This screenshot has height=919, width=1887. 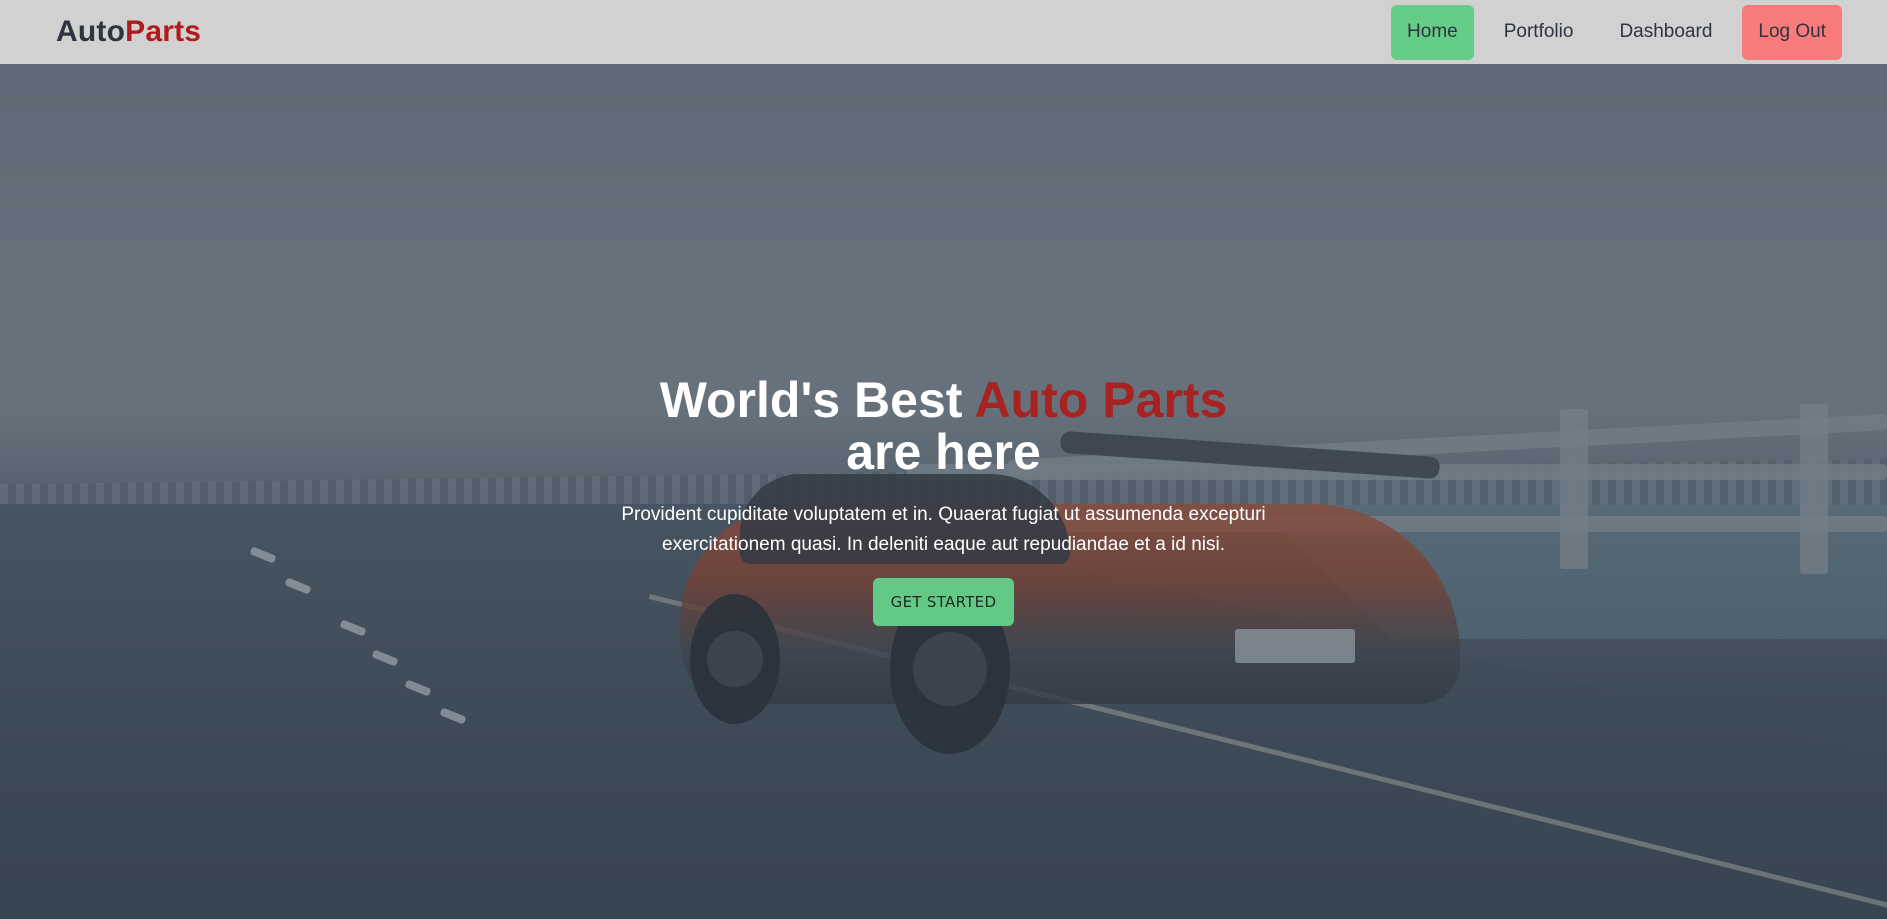 I want to click on hero-title: World's Best Auto Parts are here, so click(x=944, y=426).